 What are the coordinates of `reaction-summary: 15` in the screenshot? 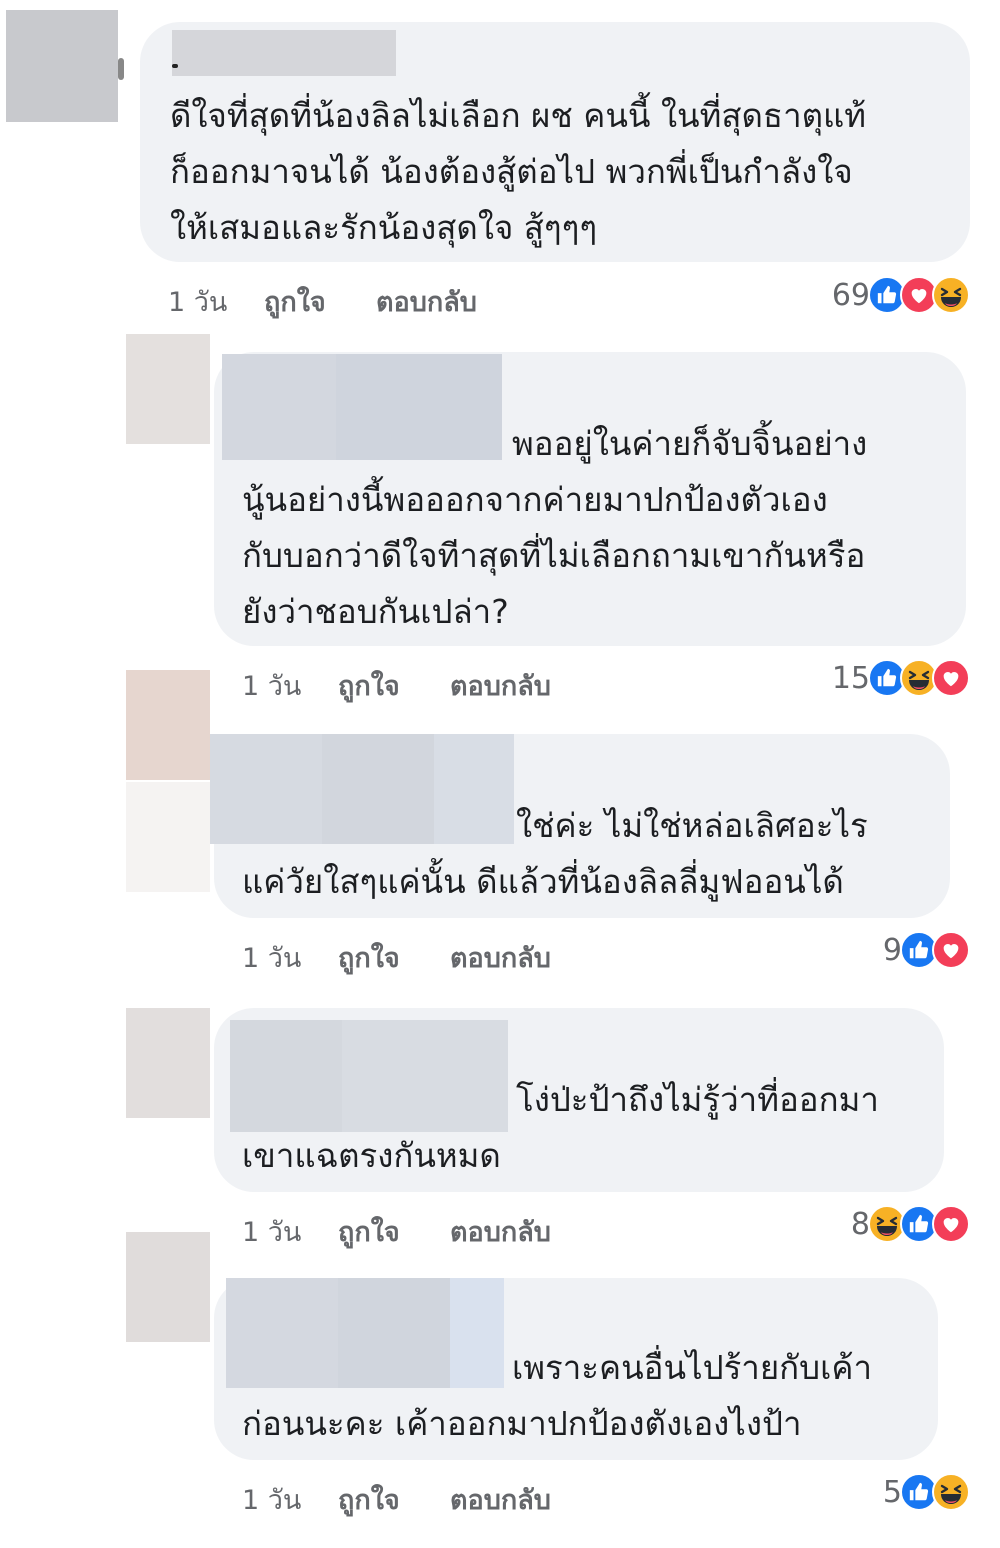 It's located at (901, 678).